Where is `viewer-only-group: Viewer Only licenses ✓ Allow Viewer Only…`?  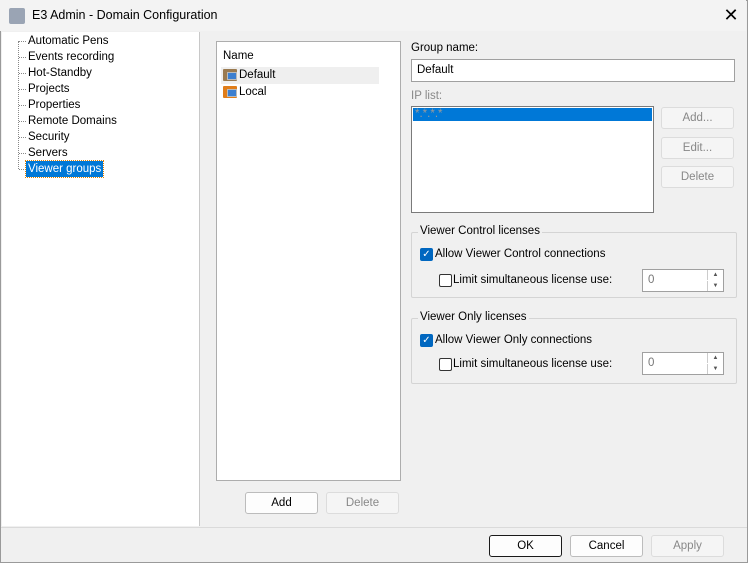
viewer-only-group: Viewer Only licenses ✓ Allow Viewer Only… is located at coordinates (574, 347).